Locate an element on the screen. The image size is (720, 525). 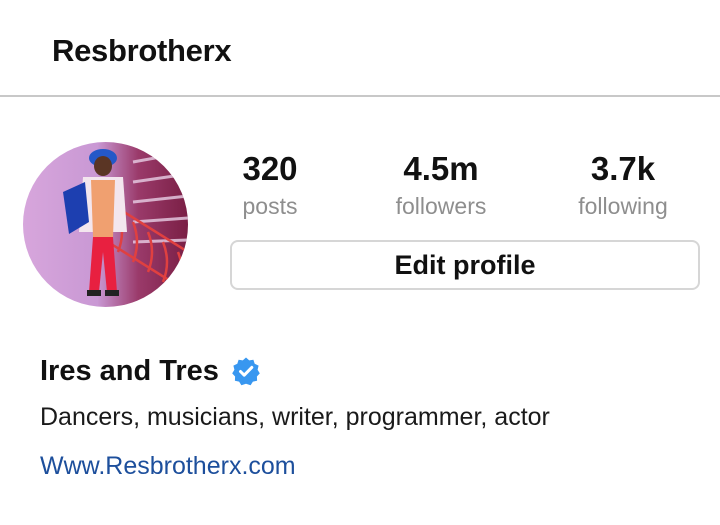
display-name-row: Ires and Tres is located at coordinates (150, 371).